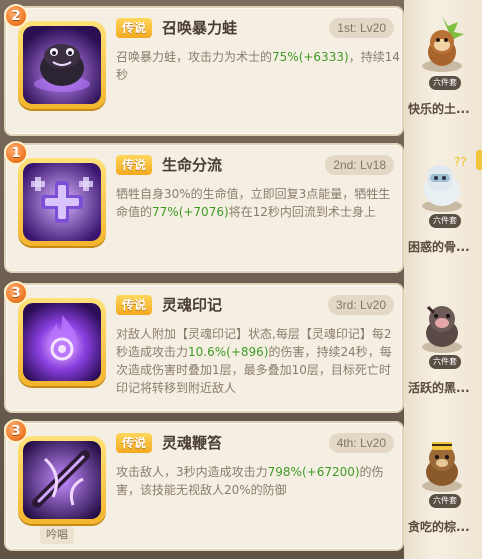 The image size is (482, 559). What do you see at coordinates (479, 160) in the screenshot?
I see `side-tab-handle` at bounding box center [479, 160].